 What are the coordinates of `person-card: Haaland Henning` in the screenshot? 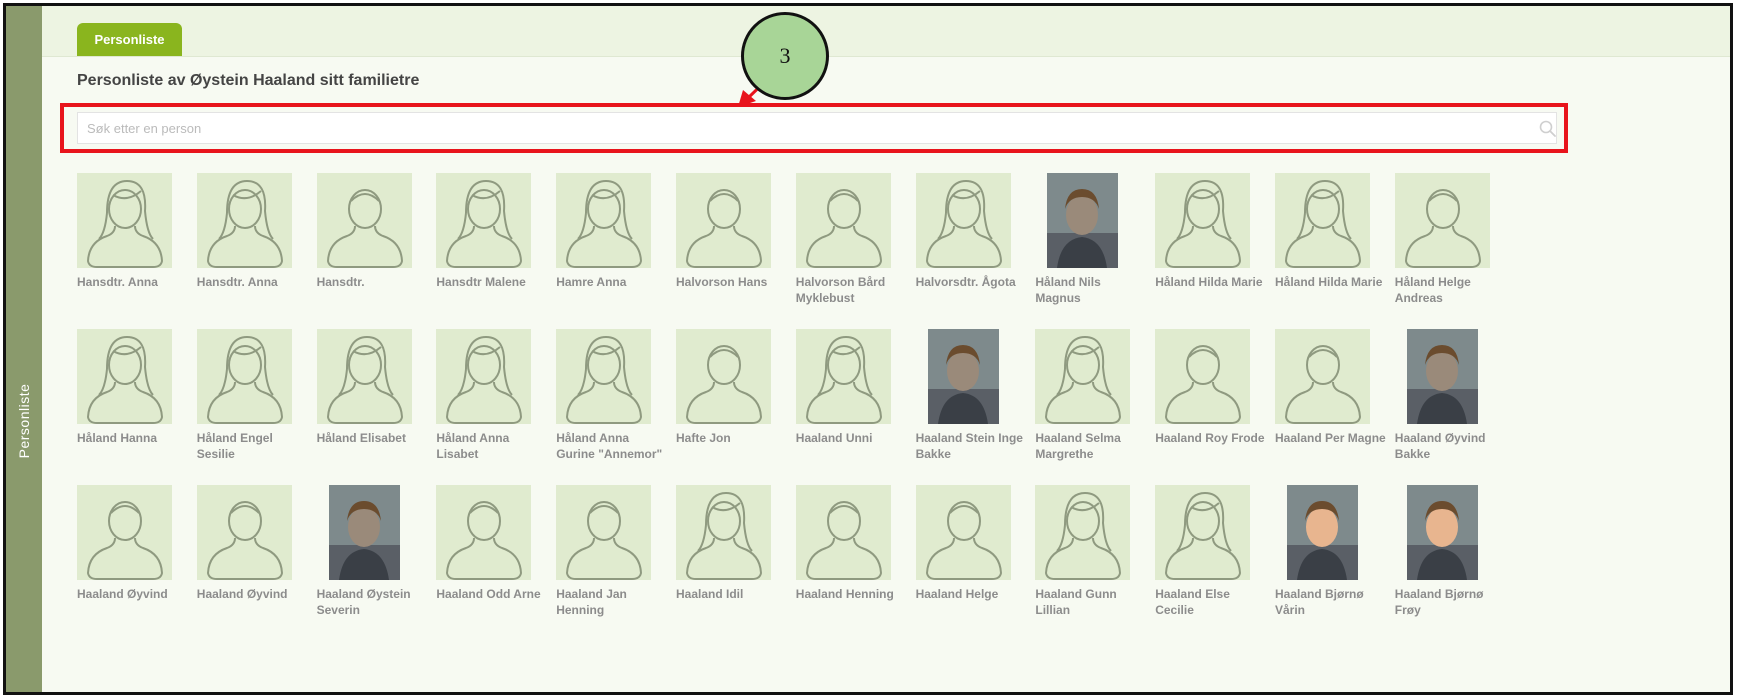 It's located at (851, 563).